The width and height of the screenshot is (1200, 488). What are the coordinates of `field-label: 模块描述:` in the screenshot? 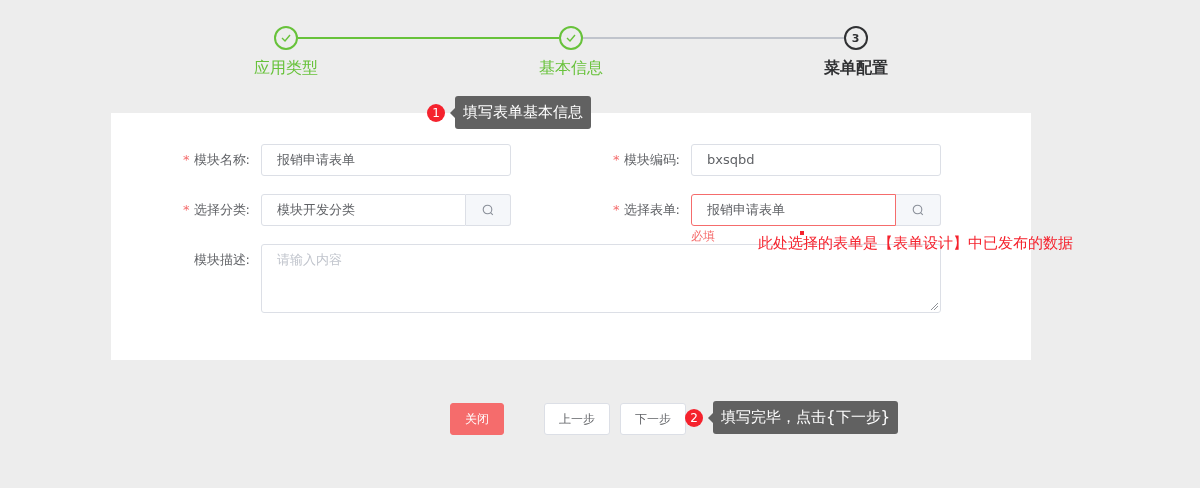 It's located at (221, 259).